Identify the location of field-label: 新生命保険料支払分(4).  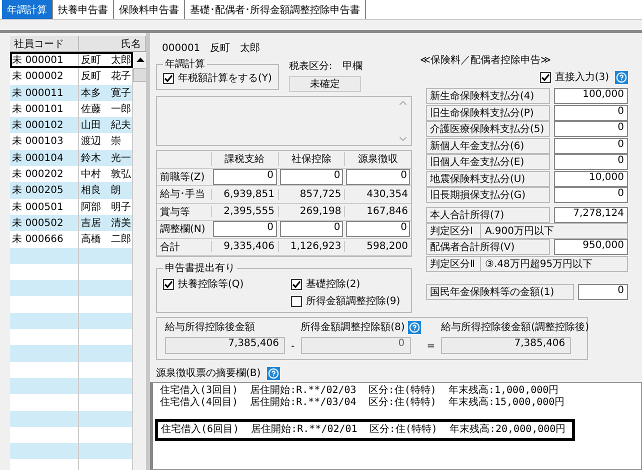
(488, 96).